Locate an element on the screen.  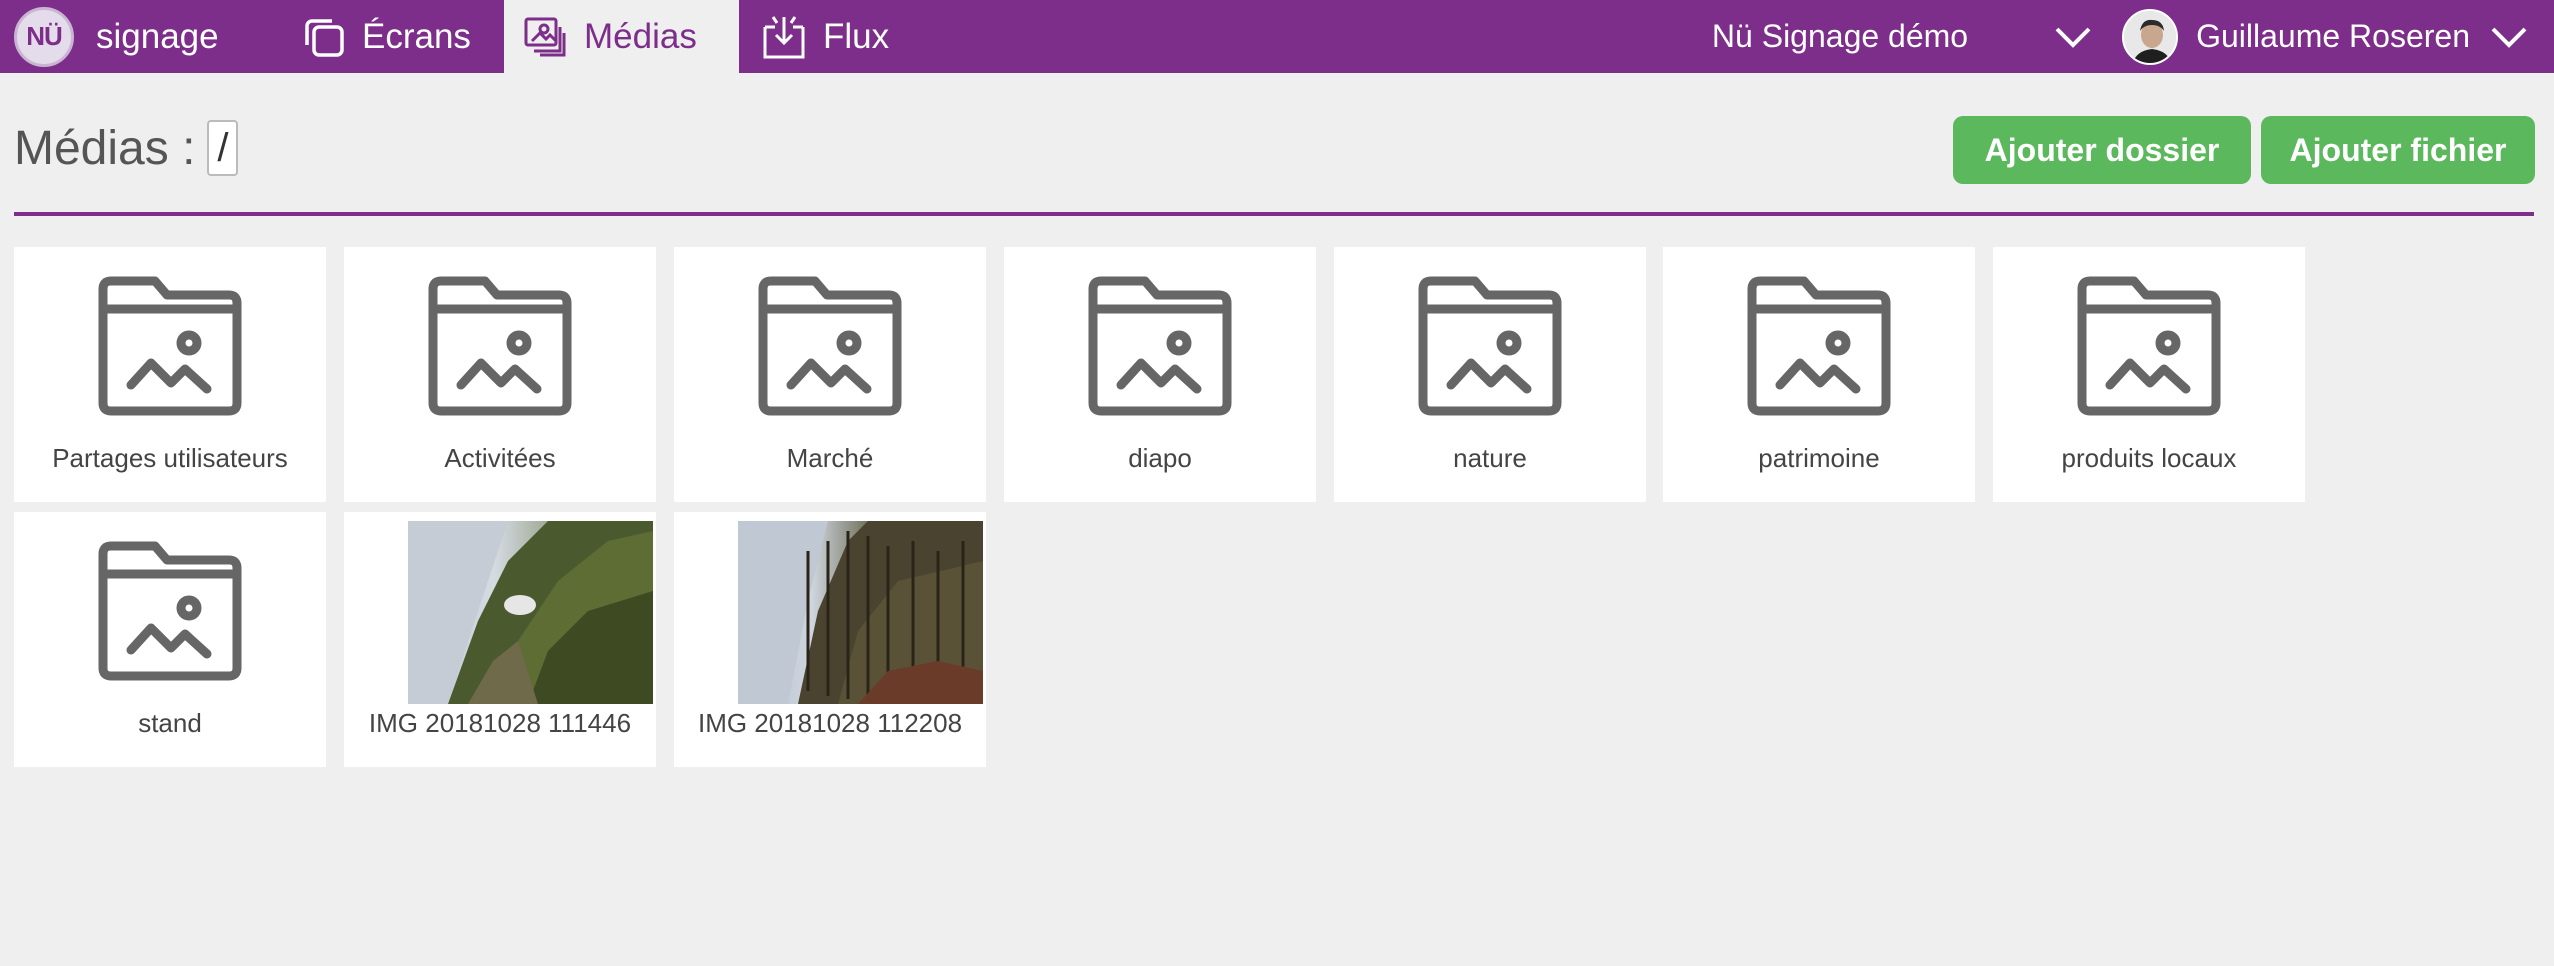
user-name: Guillaume Roseren is located at coordinates (2333, 36).